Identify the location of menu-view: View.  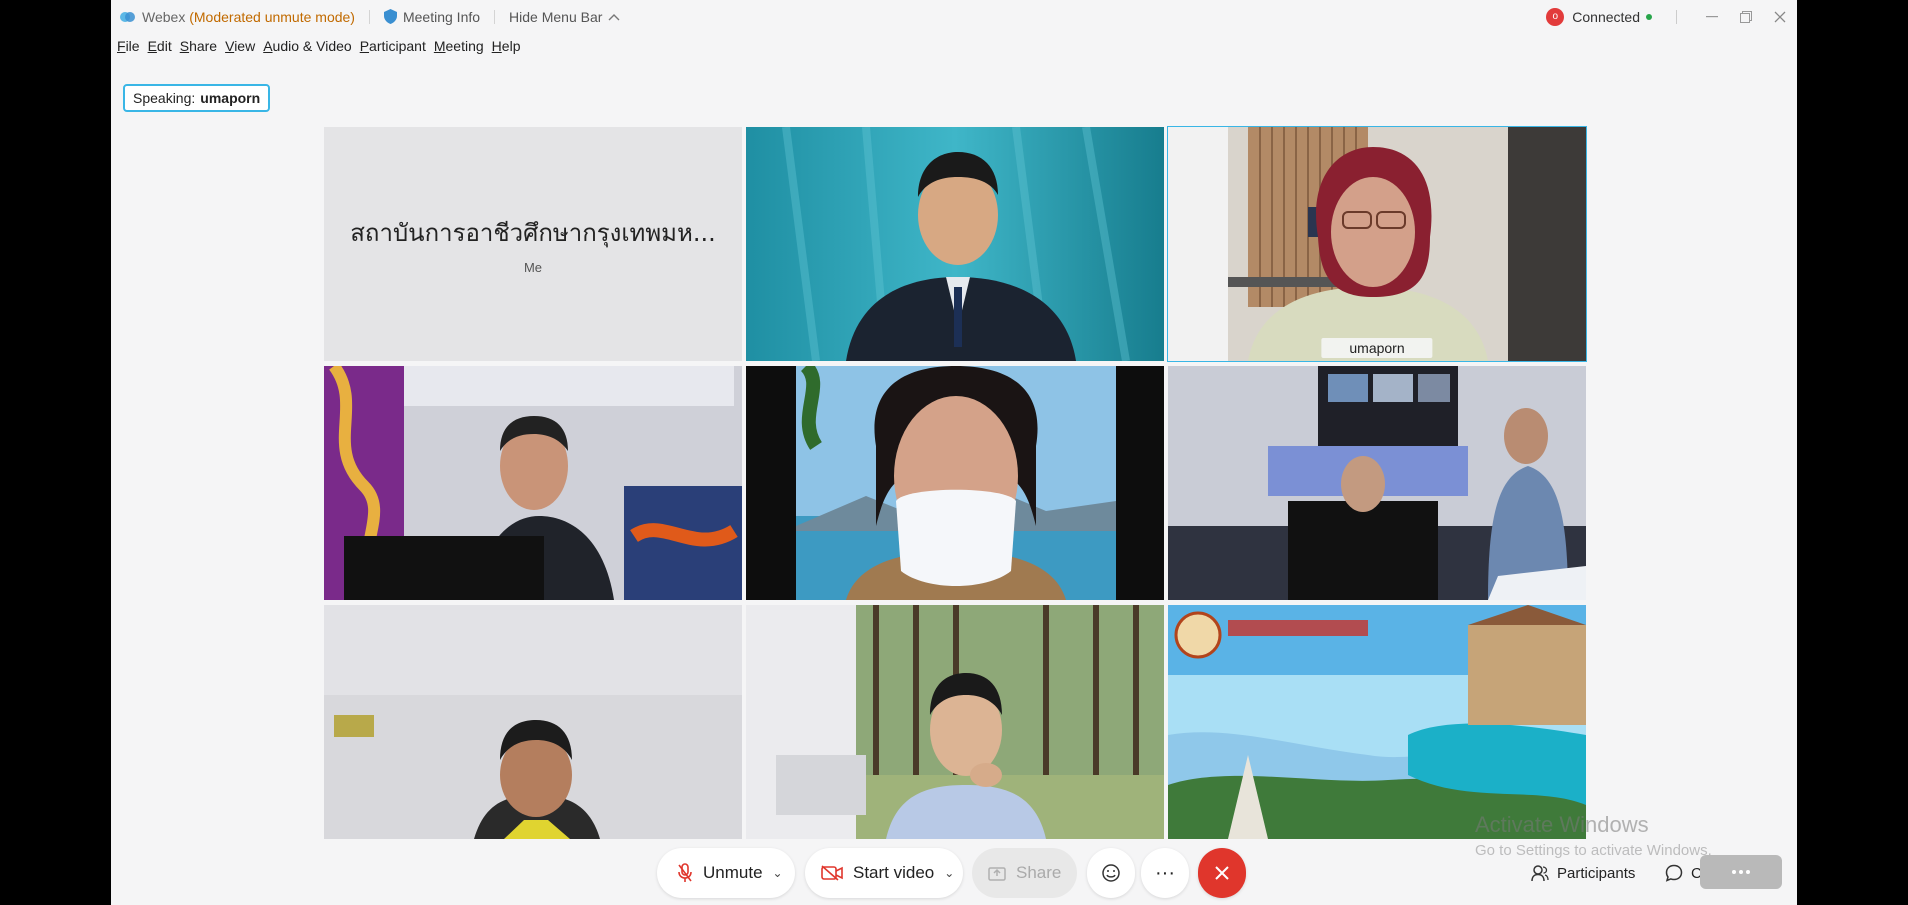
(240, 46).